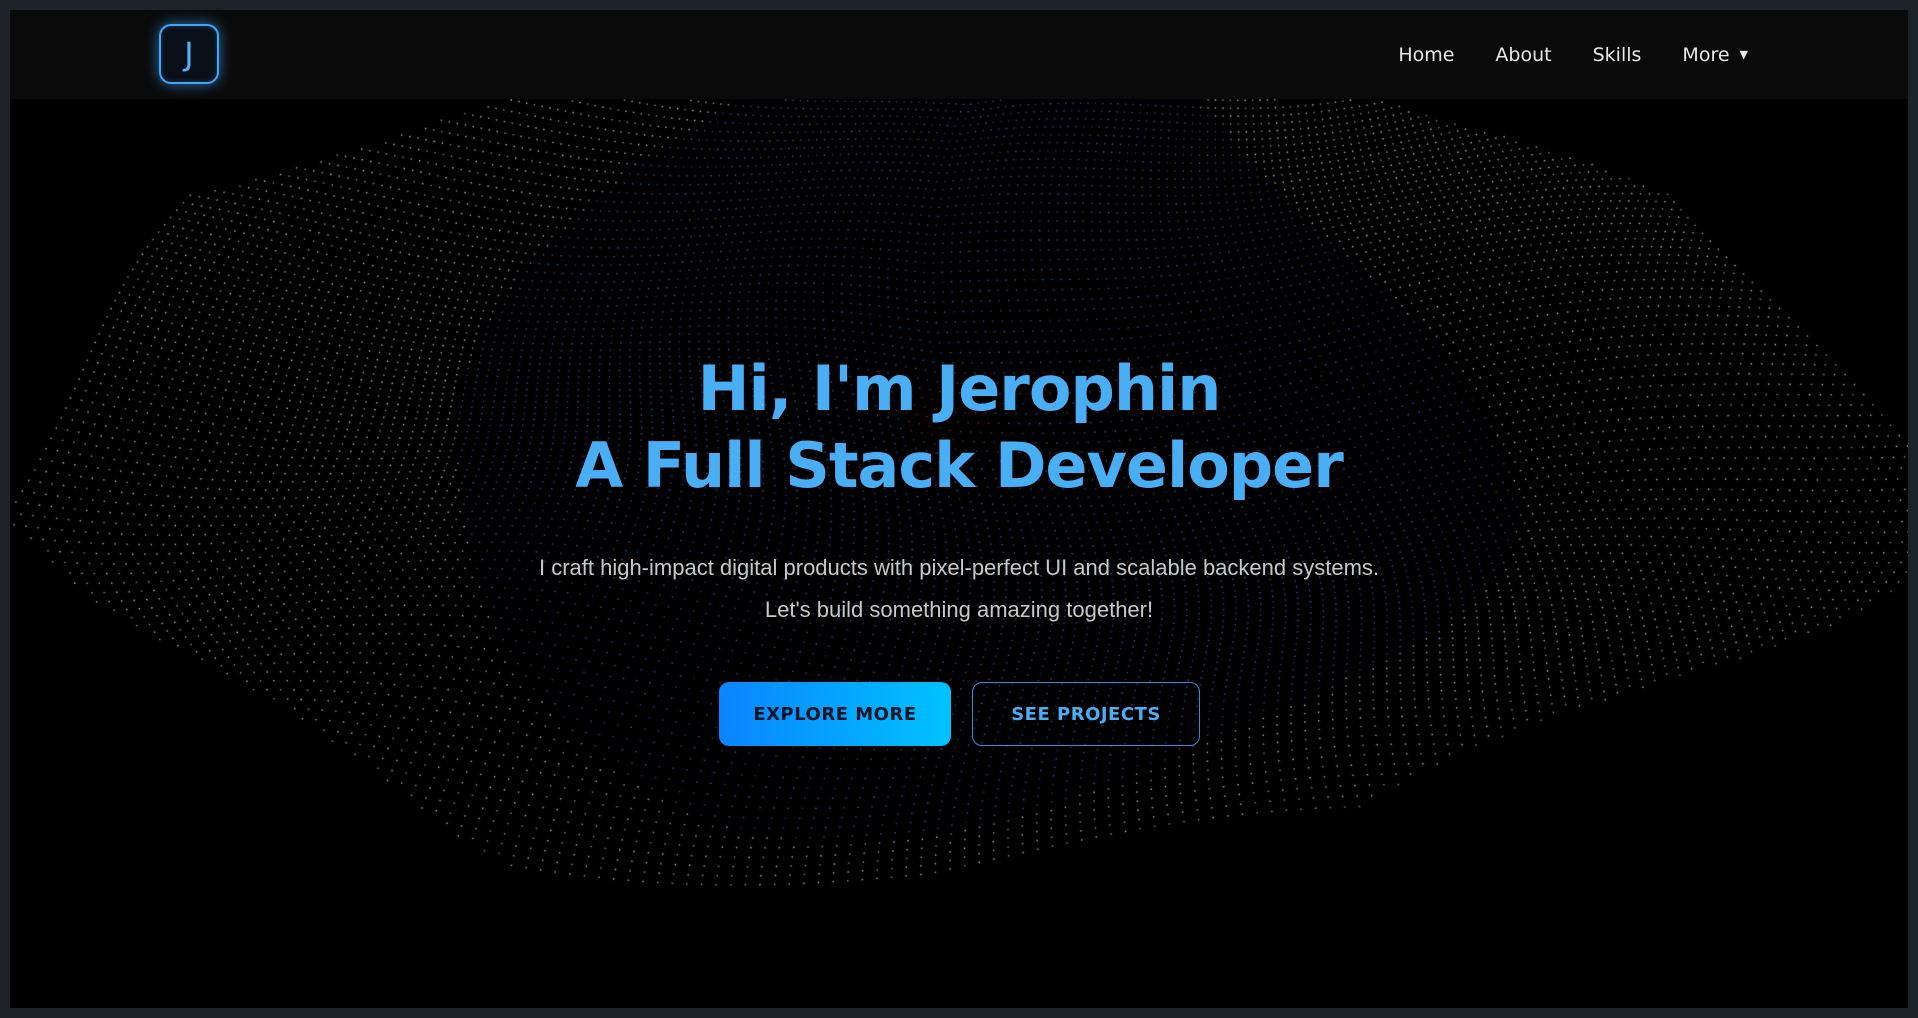 Image resolution: width=1918 pixels, height=1018 pixels. I want to click on nav-link-about: About, so click(1523, 55).